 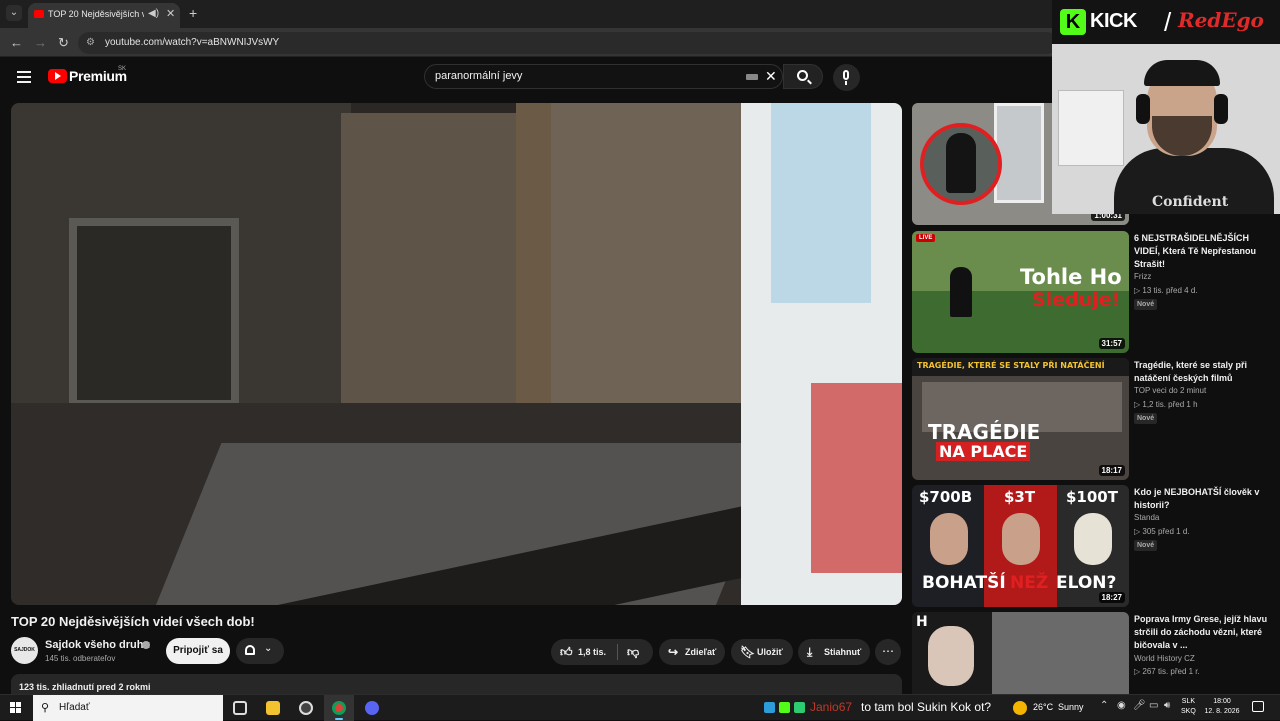 What do you see at coordinates (752, 77) in the screenshot?
I see `keyboard-icon` at bounding box center [752, 77].